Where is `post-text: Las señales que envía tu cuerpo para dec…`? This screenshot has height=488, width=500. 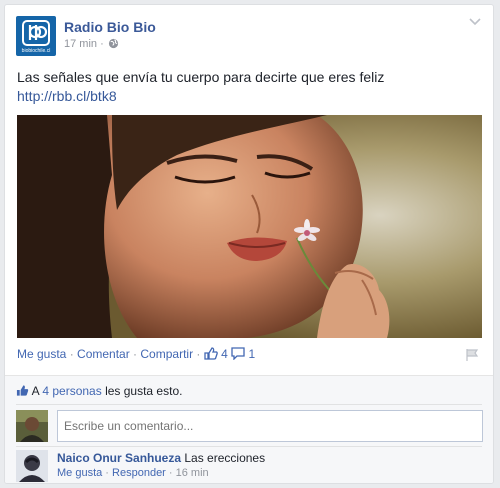
post-text: Las señales que envía tu cuerpo para dec… is located at coordinates (249, 87).